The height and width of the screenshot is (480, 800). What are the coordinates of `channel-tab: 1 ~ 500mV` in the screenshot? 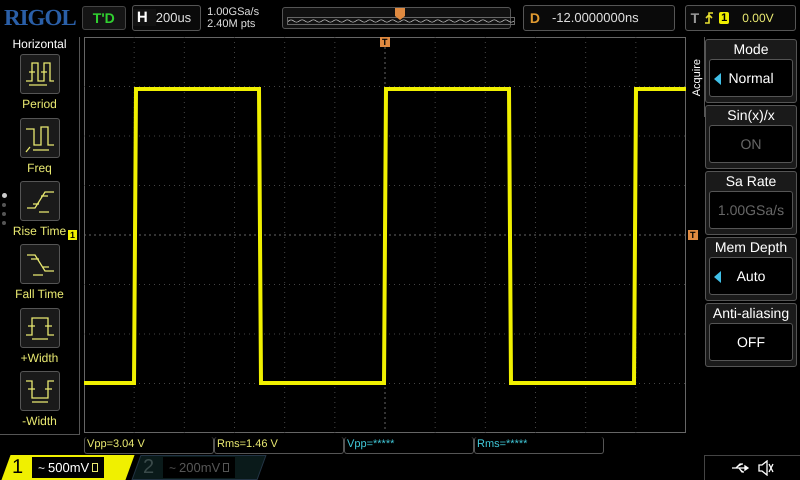 It's located at (68, 467).